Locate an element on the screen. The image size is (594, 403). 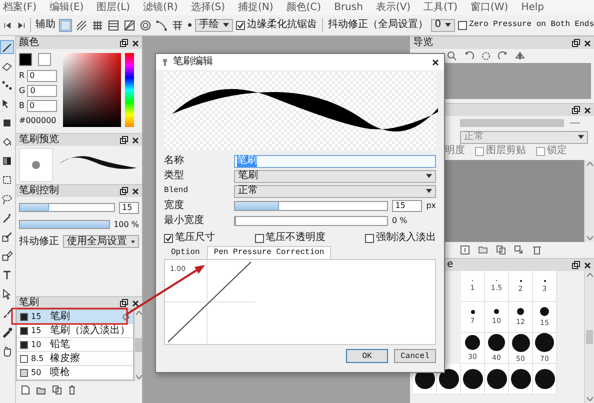
background-swatch is located at coordinates (44, 59).